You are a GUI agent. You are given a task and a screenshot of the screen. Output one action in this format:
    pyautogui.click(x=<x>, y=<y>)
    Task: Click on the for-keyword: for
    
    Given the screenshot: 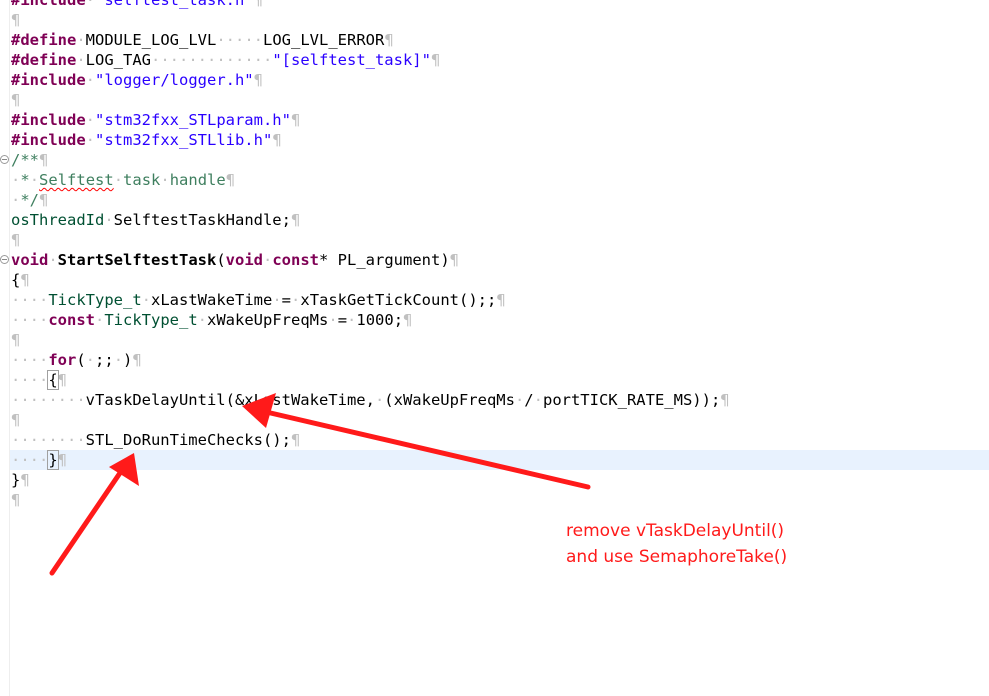 What is the action you would take?
    pyautogui.click(x=62, y=360)
    